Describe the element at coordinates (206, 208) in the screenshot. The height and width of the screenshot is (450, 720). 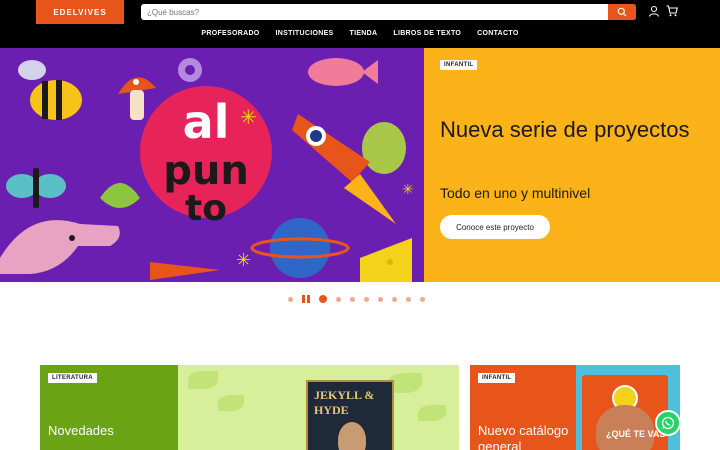
I see `art-word-3: to` at that location.